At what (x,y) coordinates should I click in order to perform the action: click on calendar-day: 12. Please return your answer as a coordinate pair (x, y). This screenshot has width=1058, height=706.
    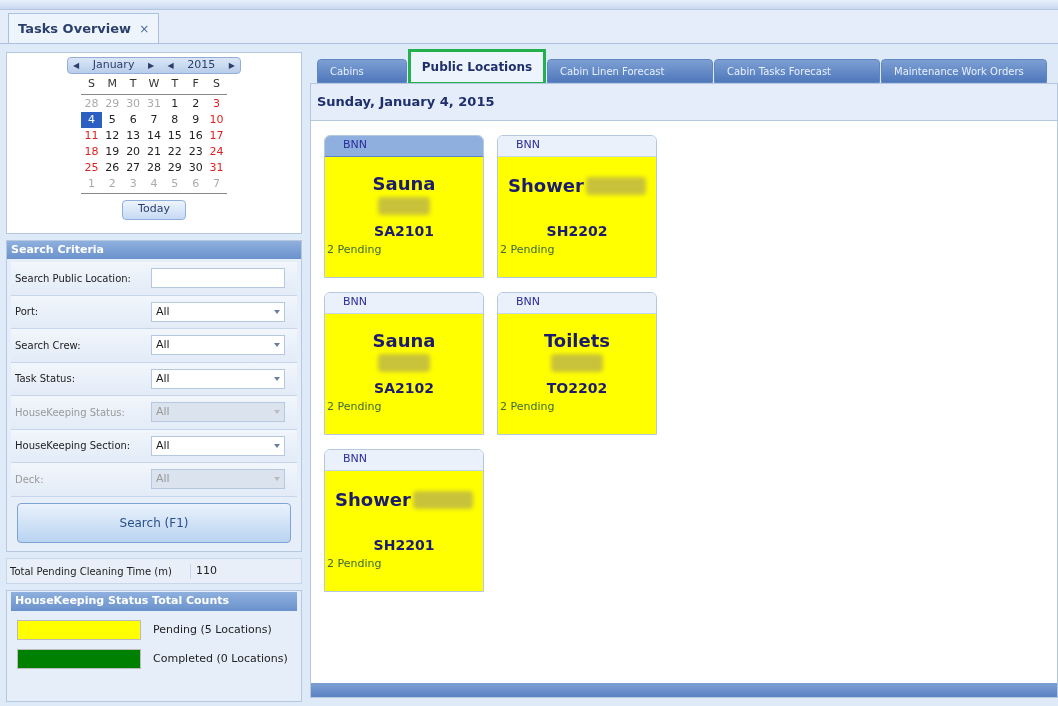
    Looking at the image, I should click on (112, 135).